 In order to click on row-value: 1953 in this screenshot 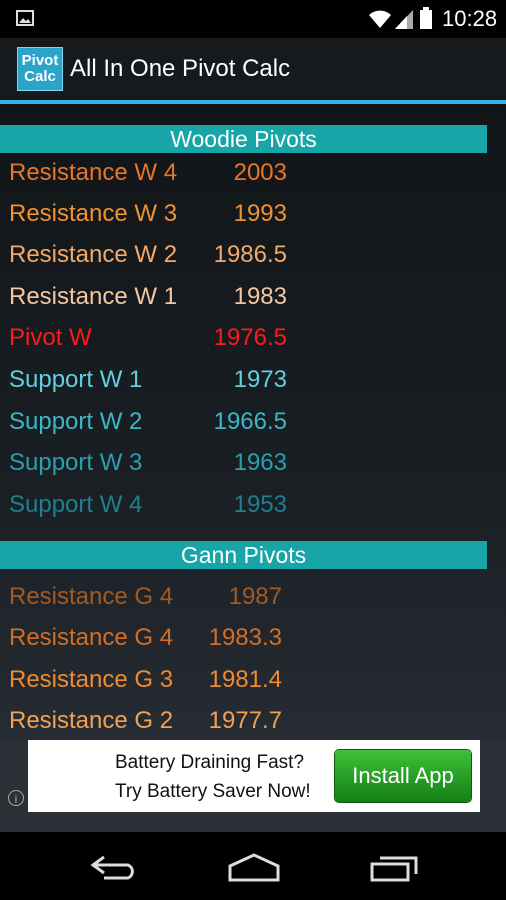, I will do `click(260, 504)`.